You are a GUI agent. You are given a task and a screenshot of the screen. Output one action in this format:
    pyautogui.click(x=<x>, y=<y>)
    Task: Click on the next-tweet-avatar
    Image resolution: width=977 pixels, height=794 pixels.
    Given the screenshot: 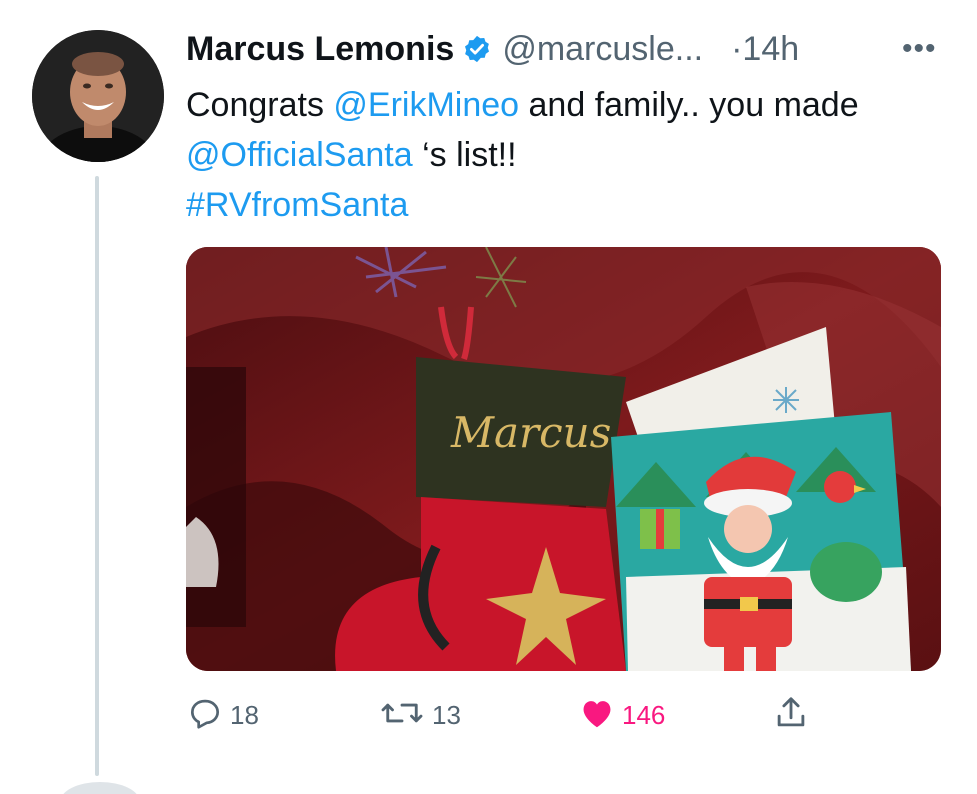 What is the action you would take?
    pyautogui.click(x=100, y=788)
    